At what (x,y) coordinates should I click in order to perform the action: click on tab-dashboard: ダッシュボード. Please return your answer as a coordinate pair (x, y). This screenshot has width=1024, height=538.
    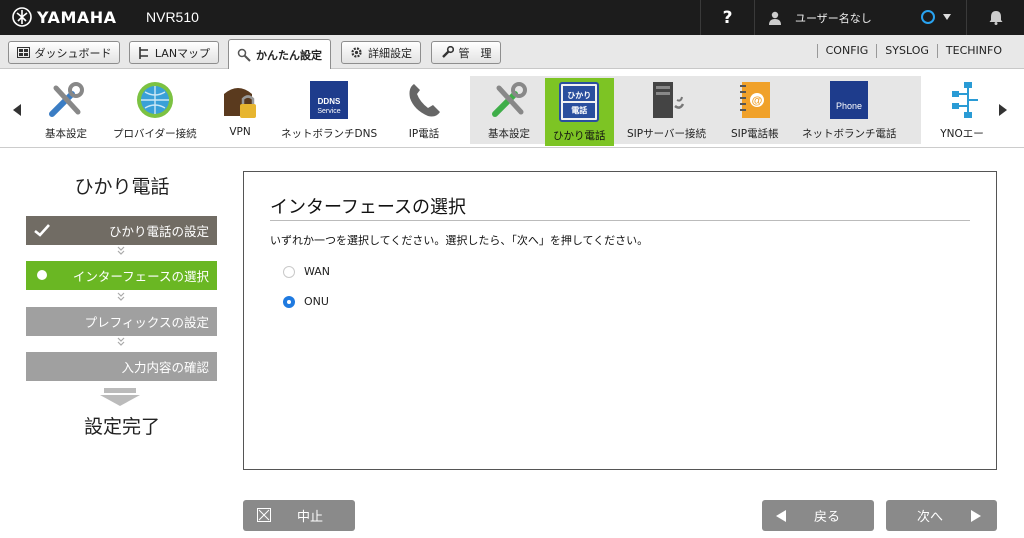
    Looking at the image, I should click on (64, 52).